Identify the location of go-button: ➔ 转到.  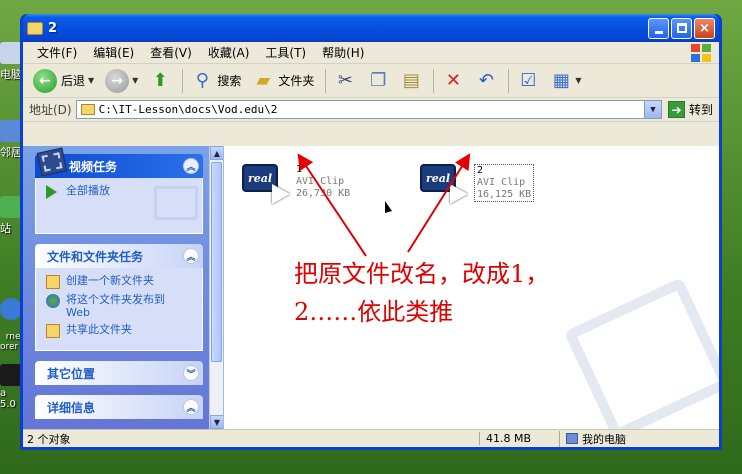
(690, 109).